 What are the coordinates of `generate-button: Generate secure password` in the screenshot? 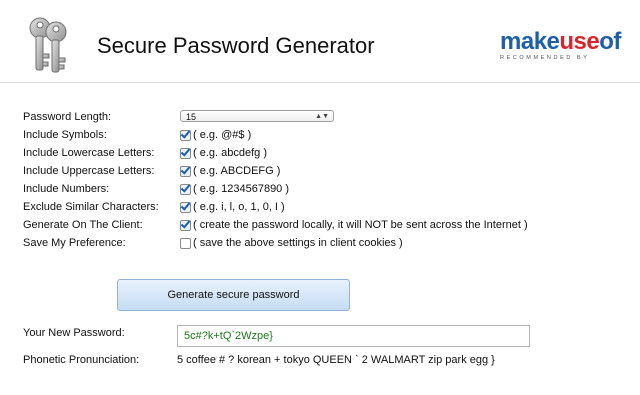 It's located at (233, 295).